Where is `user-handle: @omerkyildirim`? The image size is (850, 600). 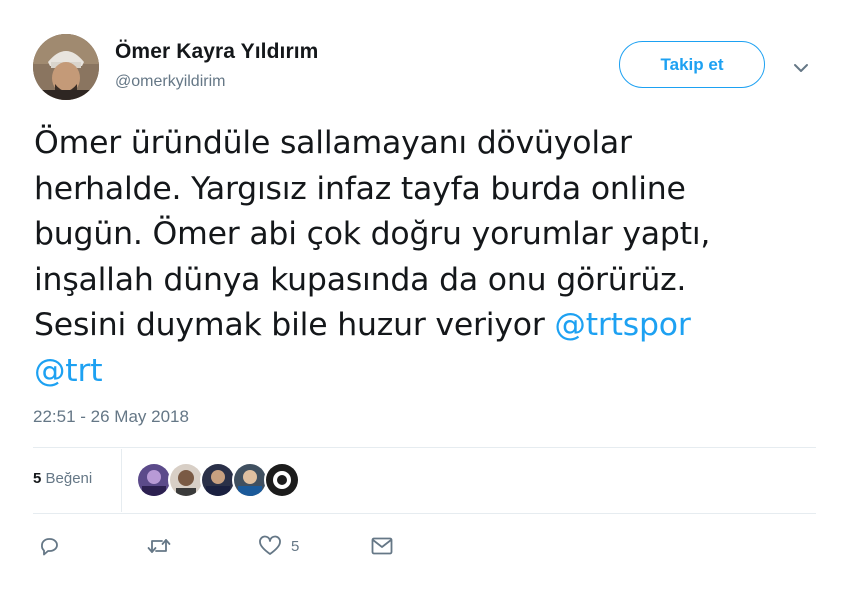 user-handle: @omerkyildirim is located at coordinates (170, 82).